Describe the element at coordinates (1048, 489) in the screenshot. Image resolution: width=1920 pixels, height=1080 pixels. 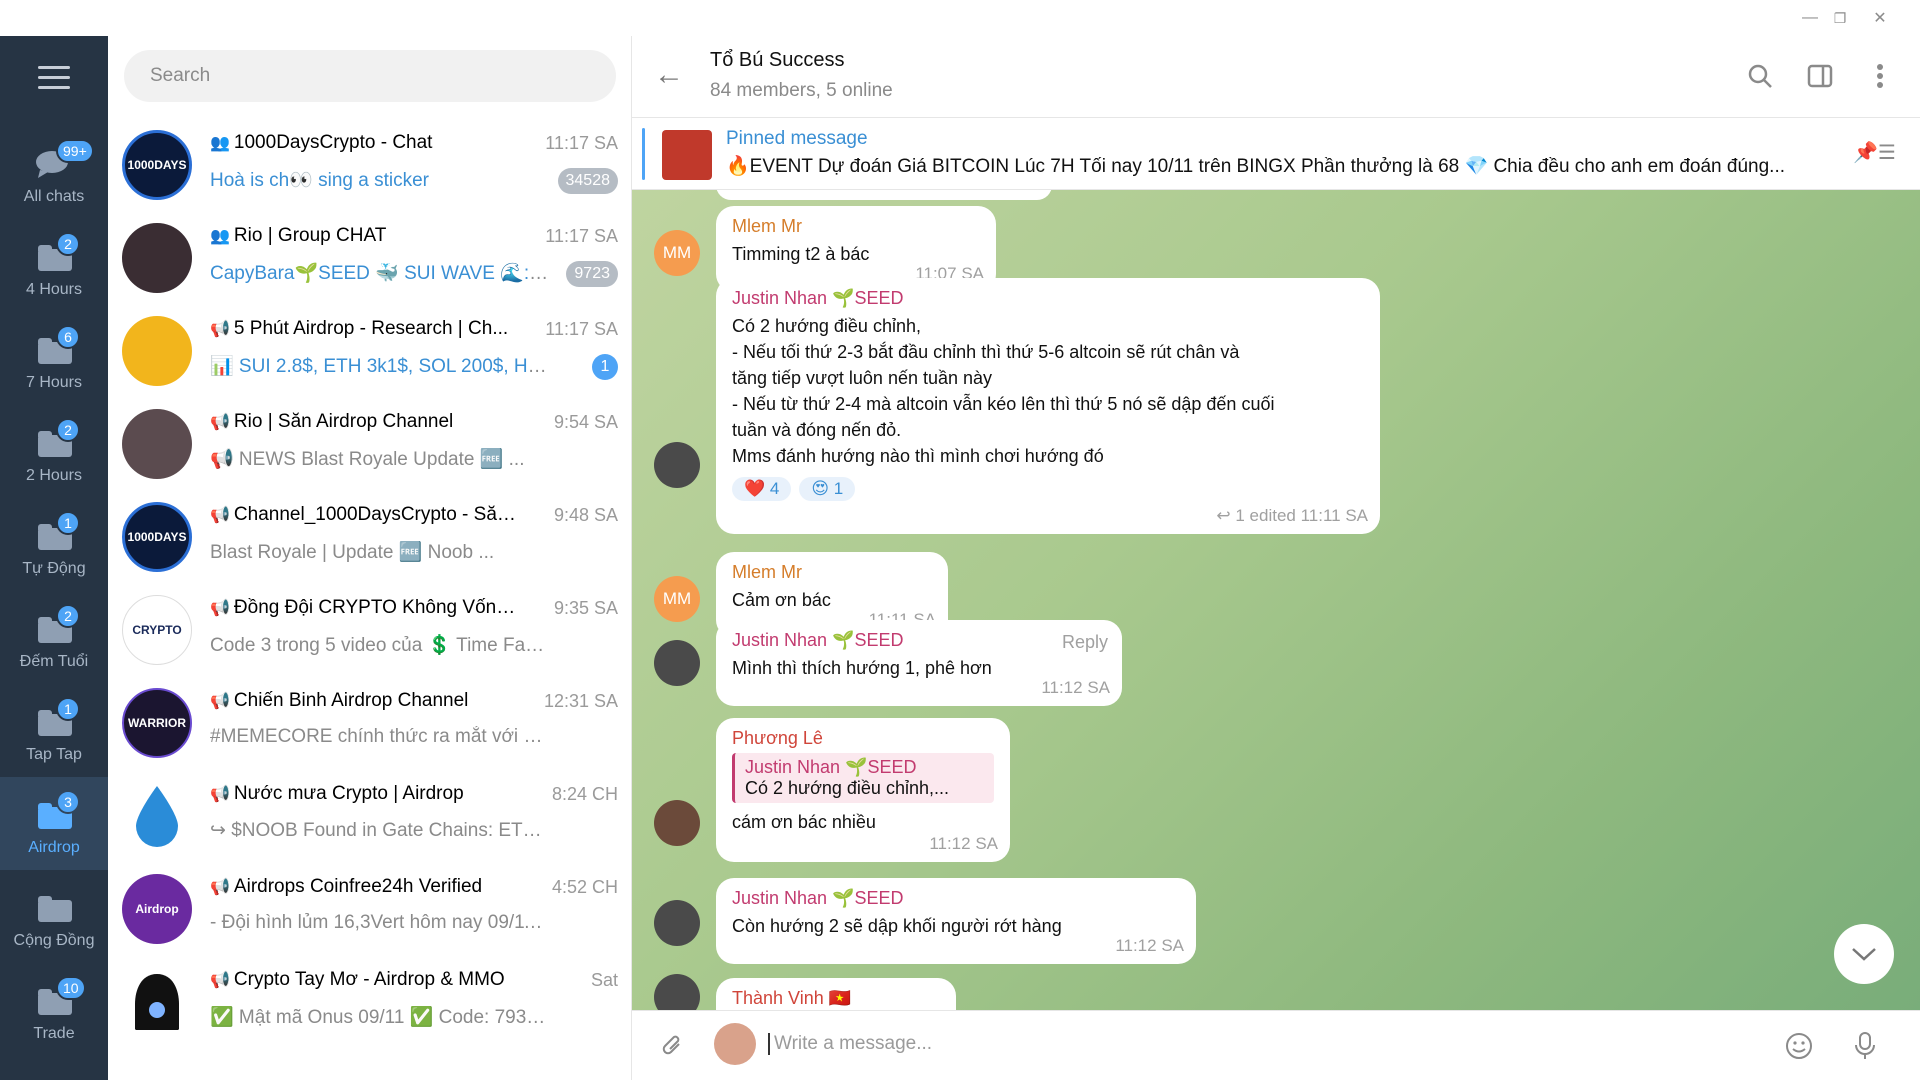
I see `reactions: ❤️ 4 😍 1` at that location.